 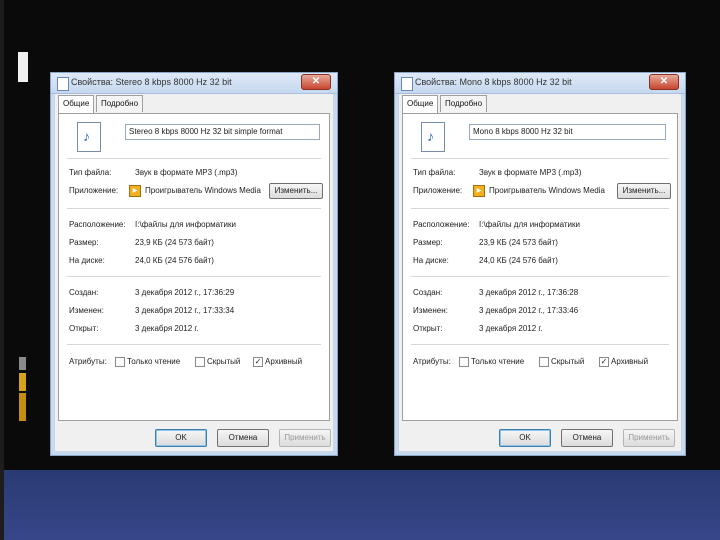 I want to click on slide-accent-gold-dark, so click(x=22, y=407).